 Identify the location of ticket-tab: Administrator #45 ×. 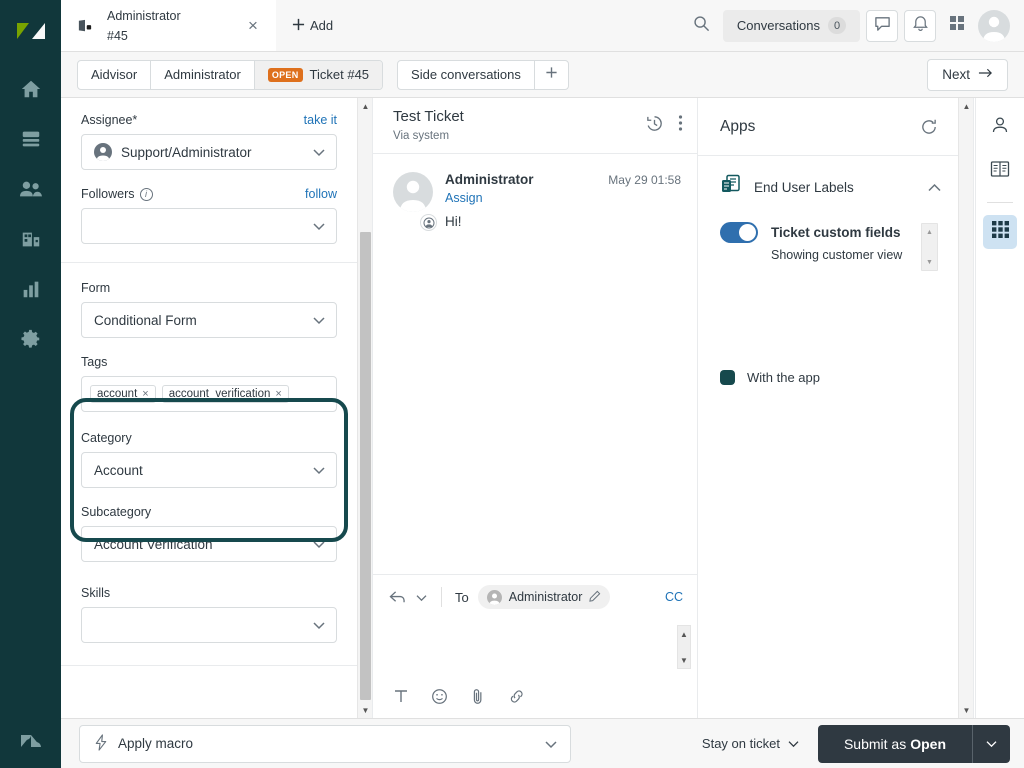
(168, 25).